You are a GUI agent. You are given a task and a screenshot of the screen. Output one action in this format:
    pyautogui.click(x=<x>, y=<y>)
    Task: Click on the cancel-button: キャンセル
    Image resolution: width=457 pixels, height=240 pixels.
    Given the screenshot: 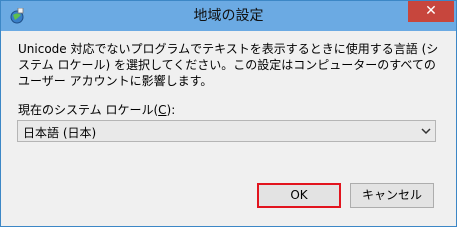 What is the action you would take?
    pyautogui.click(x=392, y=195)
    